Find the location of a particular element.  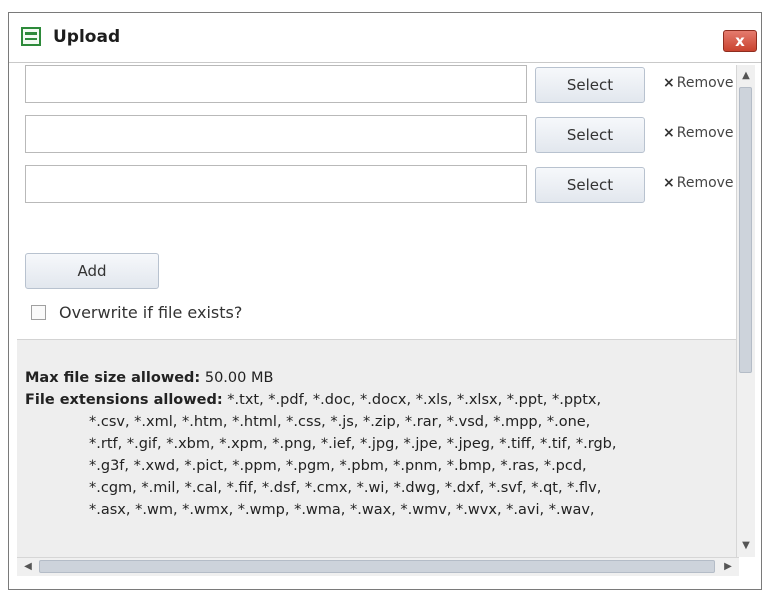

file-extensions-label: File extensions allowed: is located at coordinates (124, 400).